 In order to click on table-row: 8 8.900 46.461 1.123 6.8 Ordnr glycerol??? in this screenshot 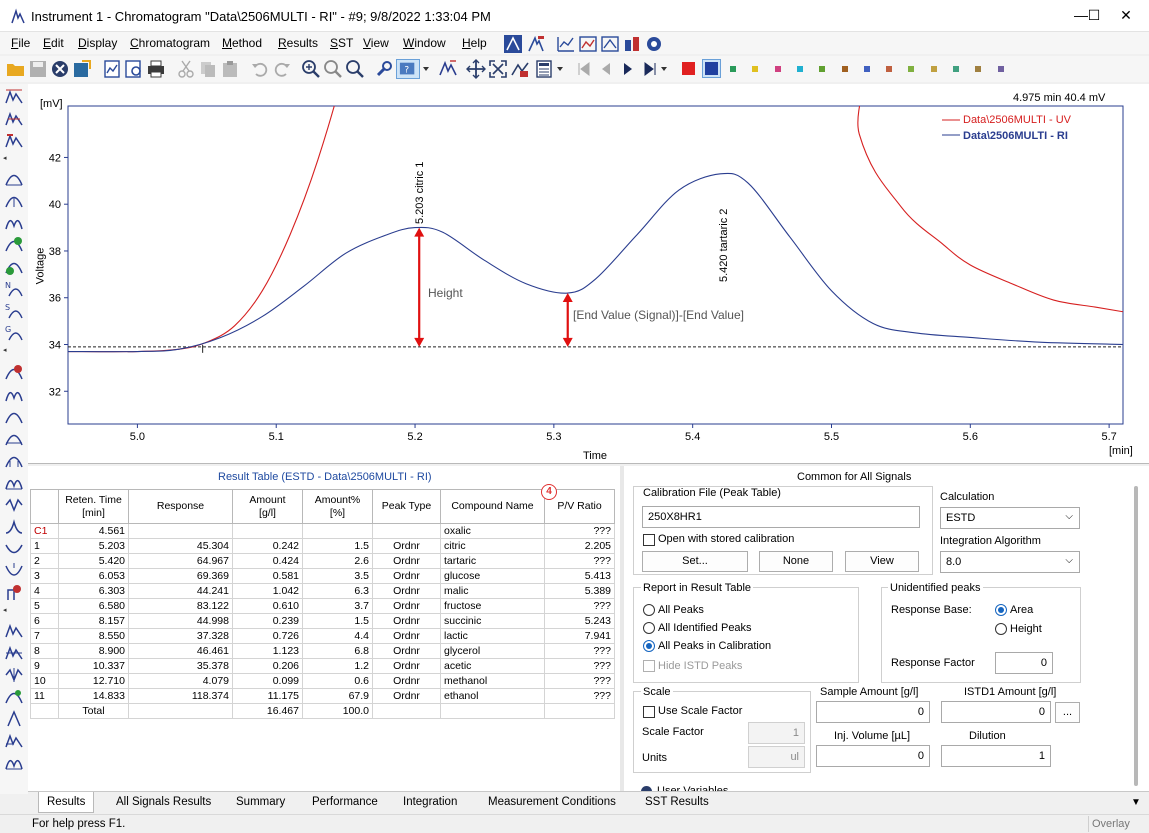, I will do `click(322, 651)`.